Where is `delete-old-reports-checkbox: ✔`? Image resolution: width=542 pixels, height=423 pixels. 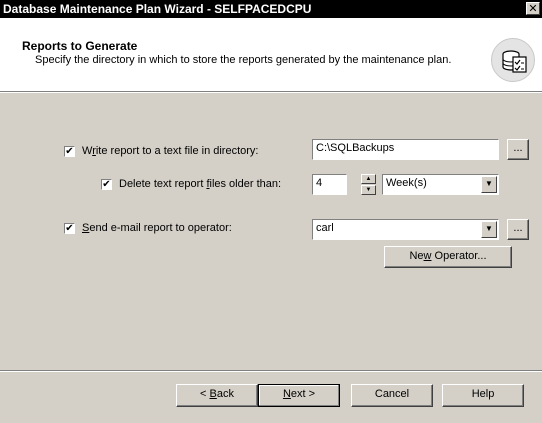 delete-old-reports-checkbox: ✔ is located at coordinates (106, 184).